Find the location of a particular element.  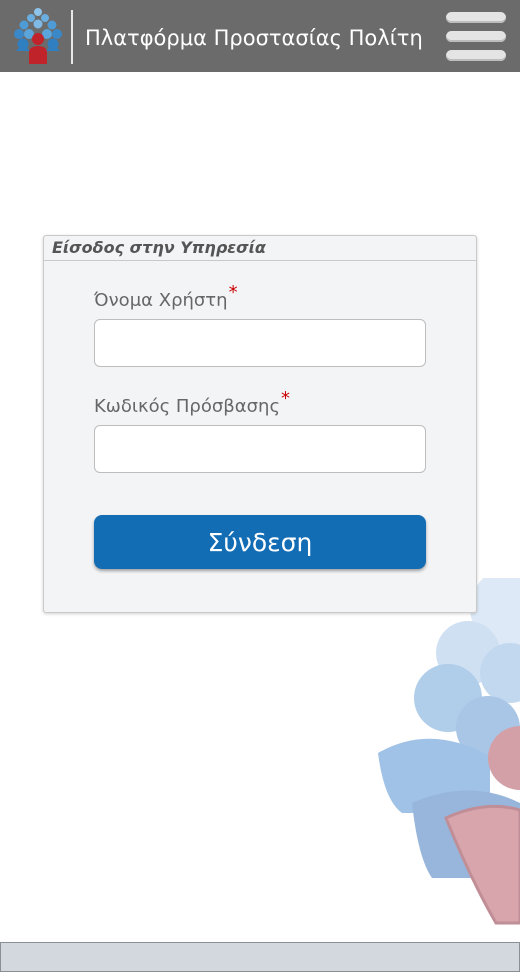

username-label: Όνομα Χρήστη* is located at coordinates (166, 296).